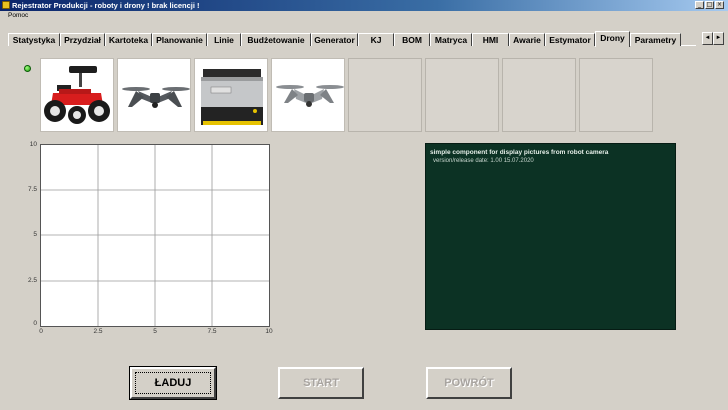 The height and width of the screenshot is (410, 728). What do you see at coordinates (451, 39) in the screenshot?
I see `tab-matryca: Matryca` at bounding box center [451, 39].